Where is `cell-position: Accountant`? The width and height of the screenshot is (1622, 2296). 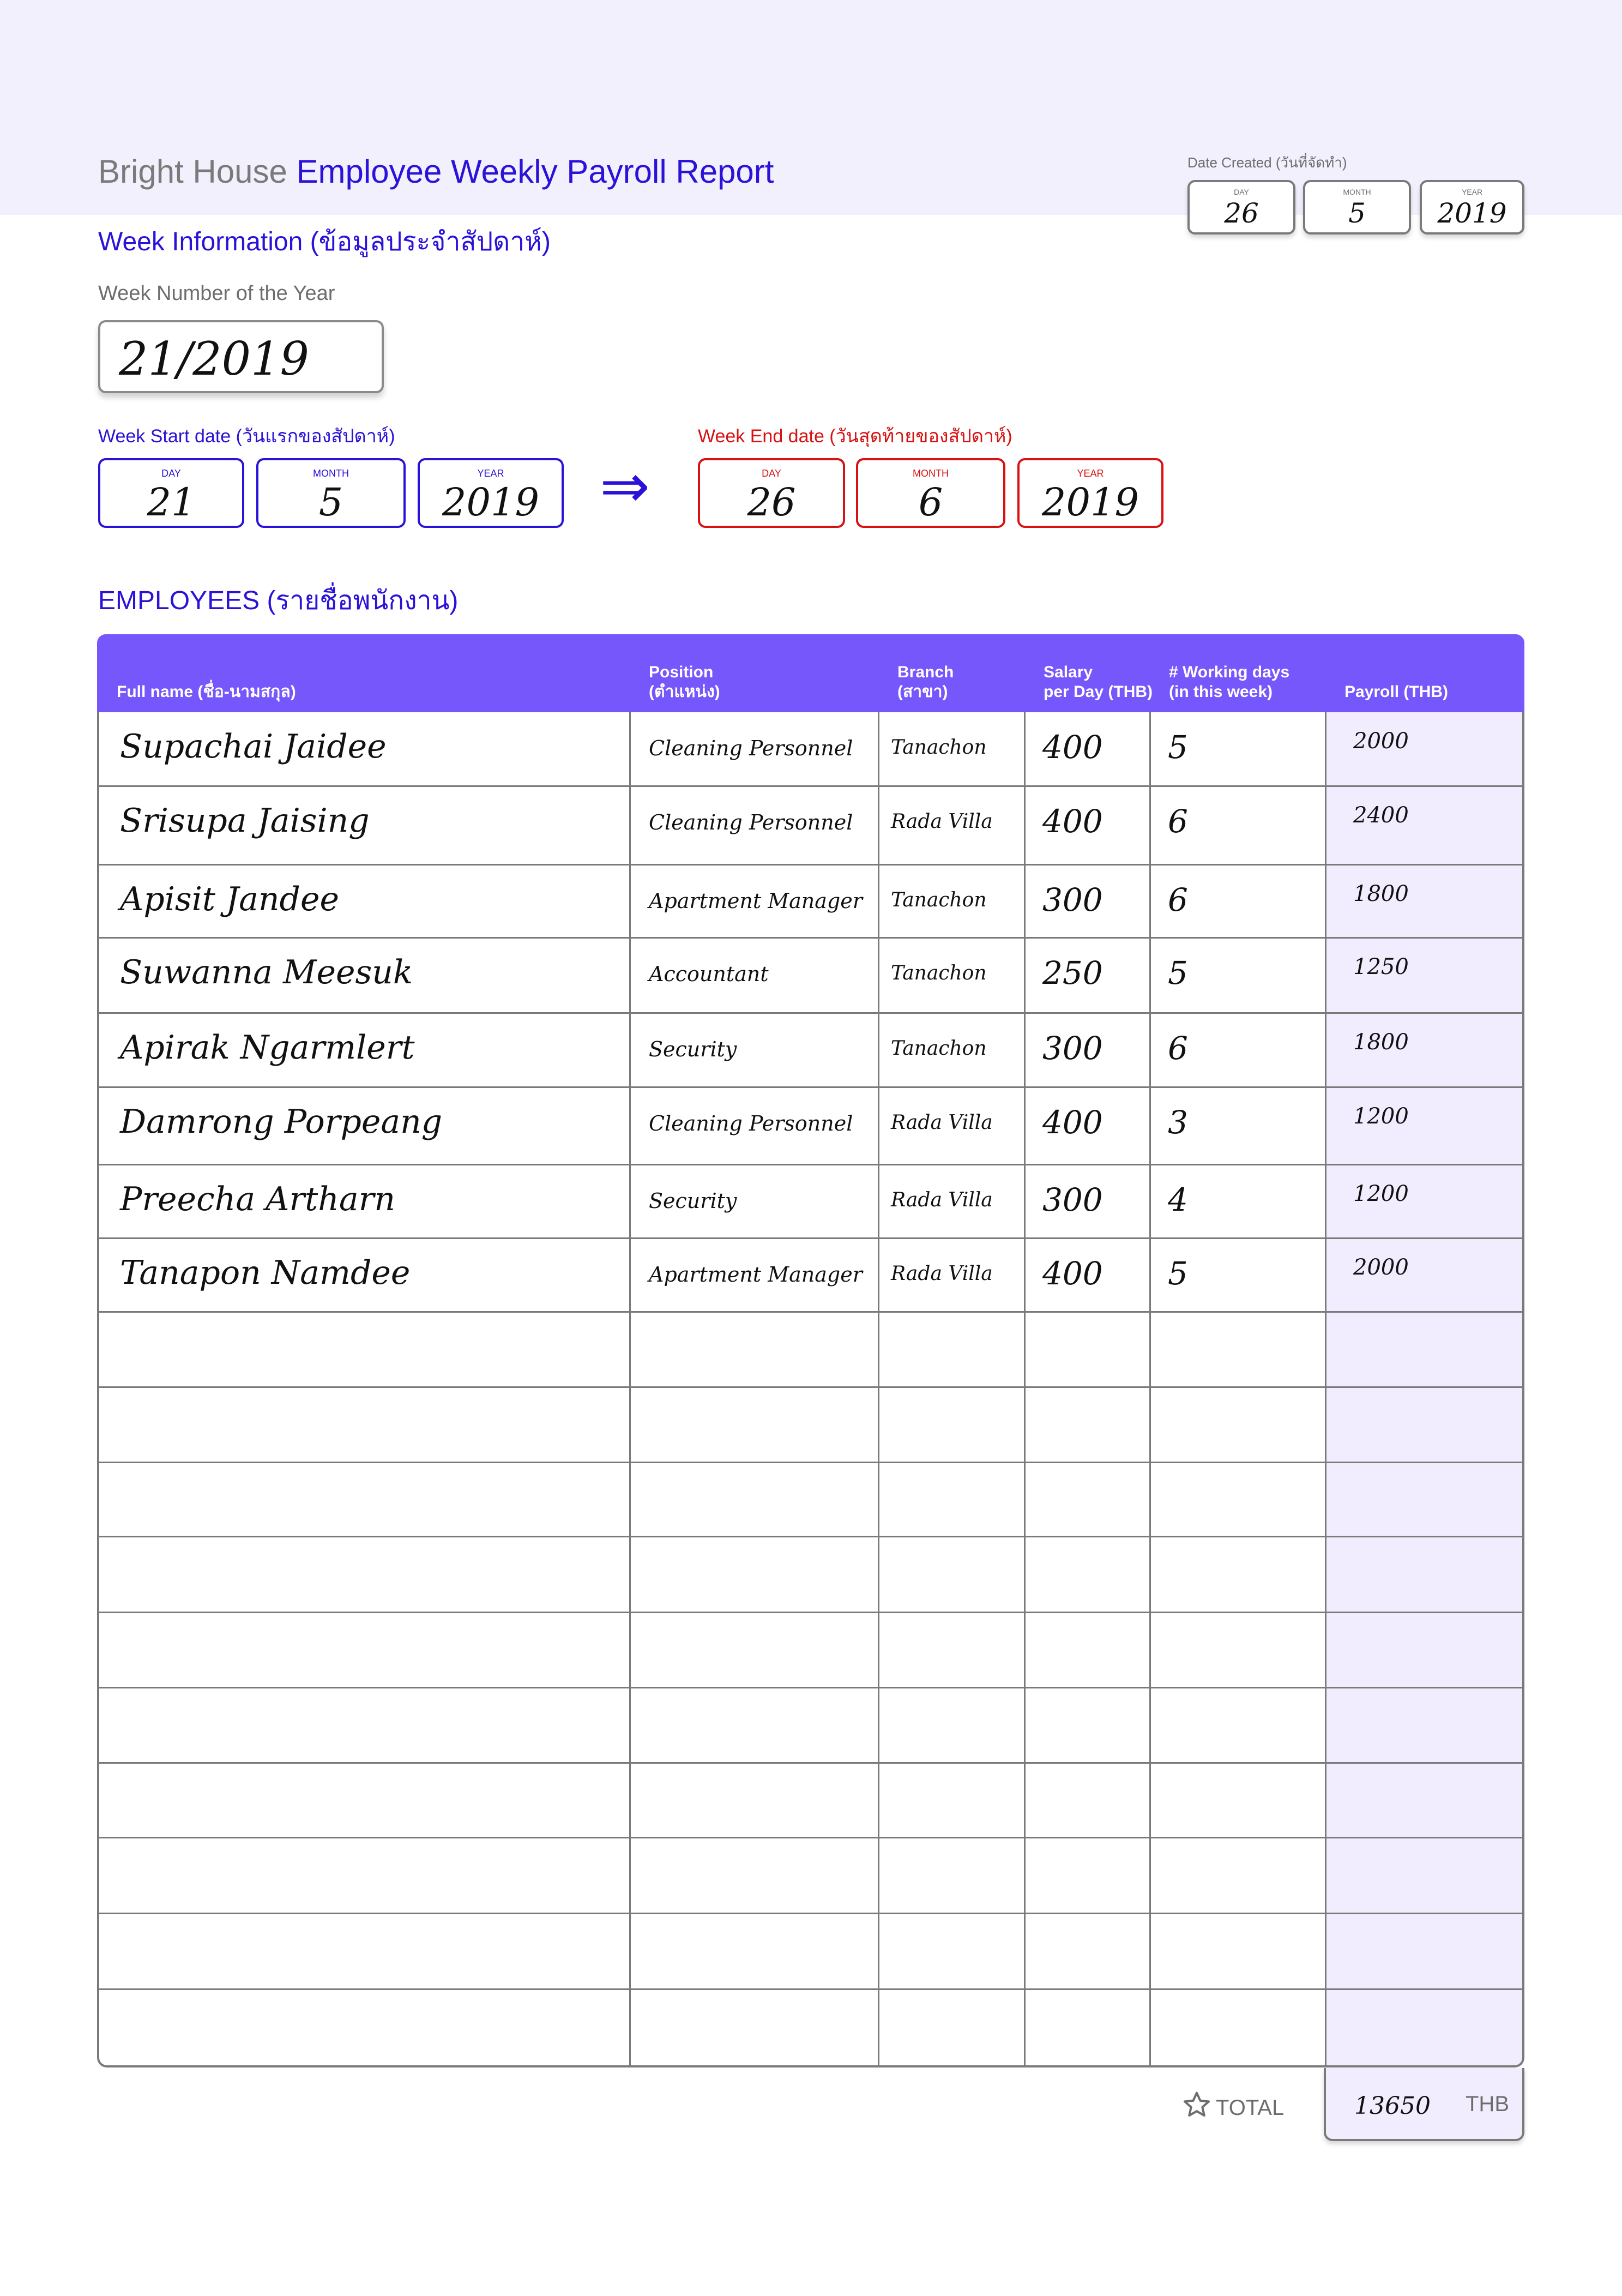
cell-position: Accountant is located at coordinates (709, 974).